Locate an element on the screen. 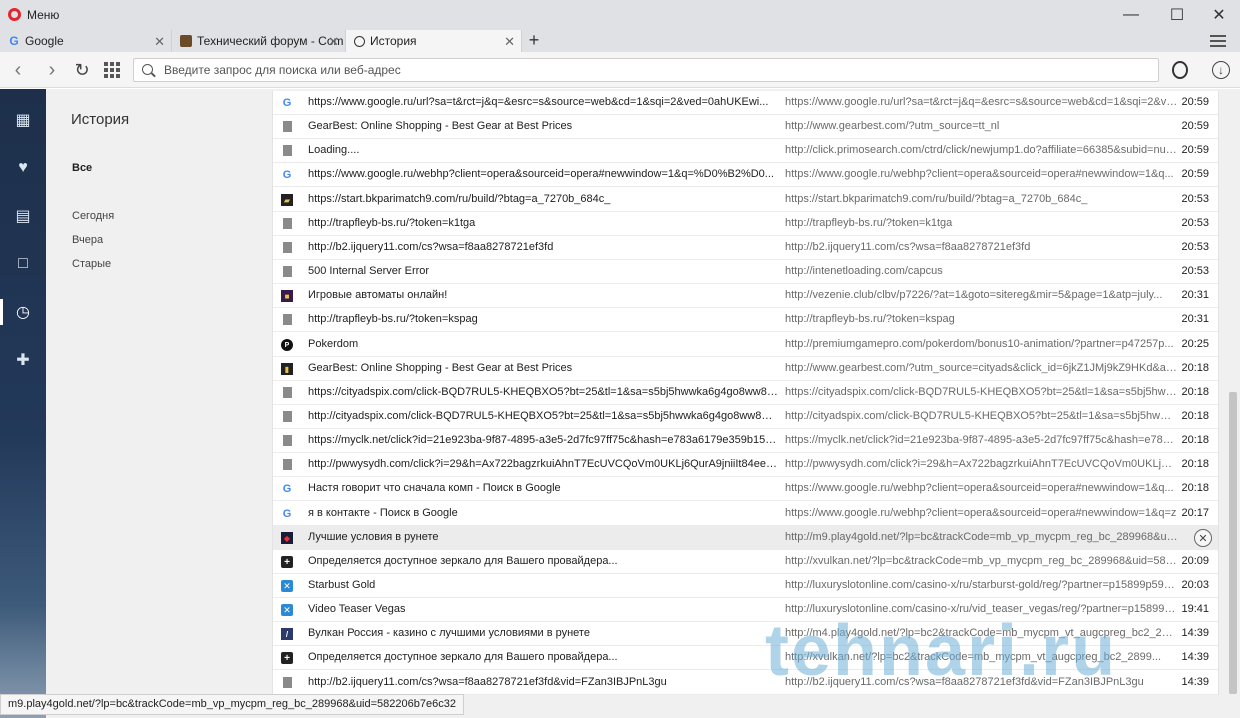 This screenshot has width=1240, height=718. news-icon: ▤ is located at coordinates (23, 216).